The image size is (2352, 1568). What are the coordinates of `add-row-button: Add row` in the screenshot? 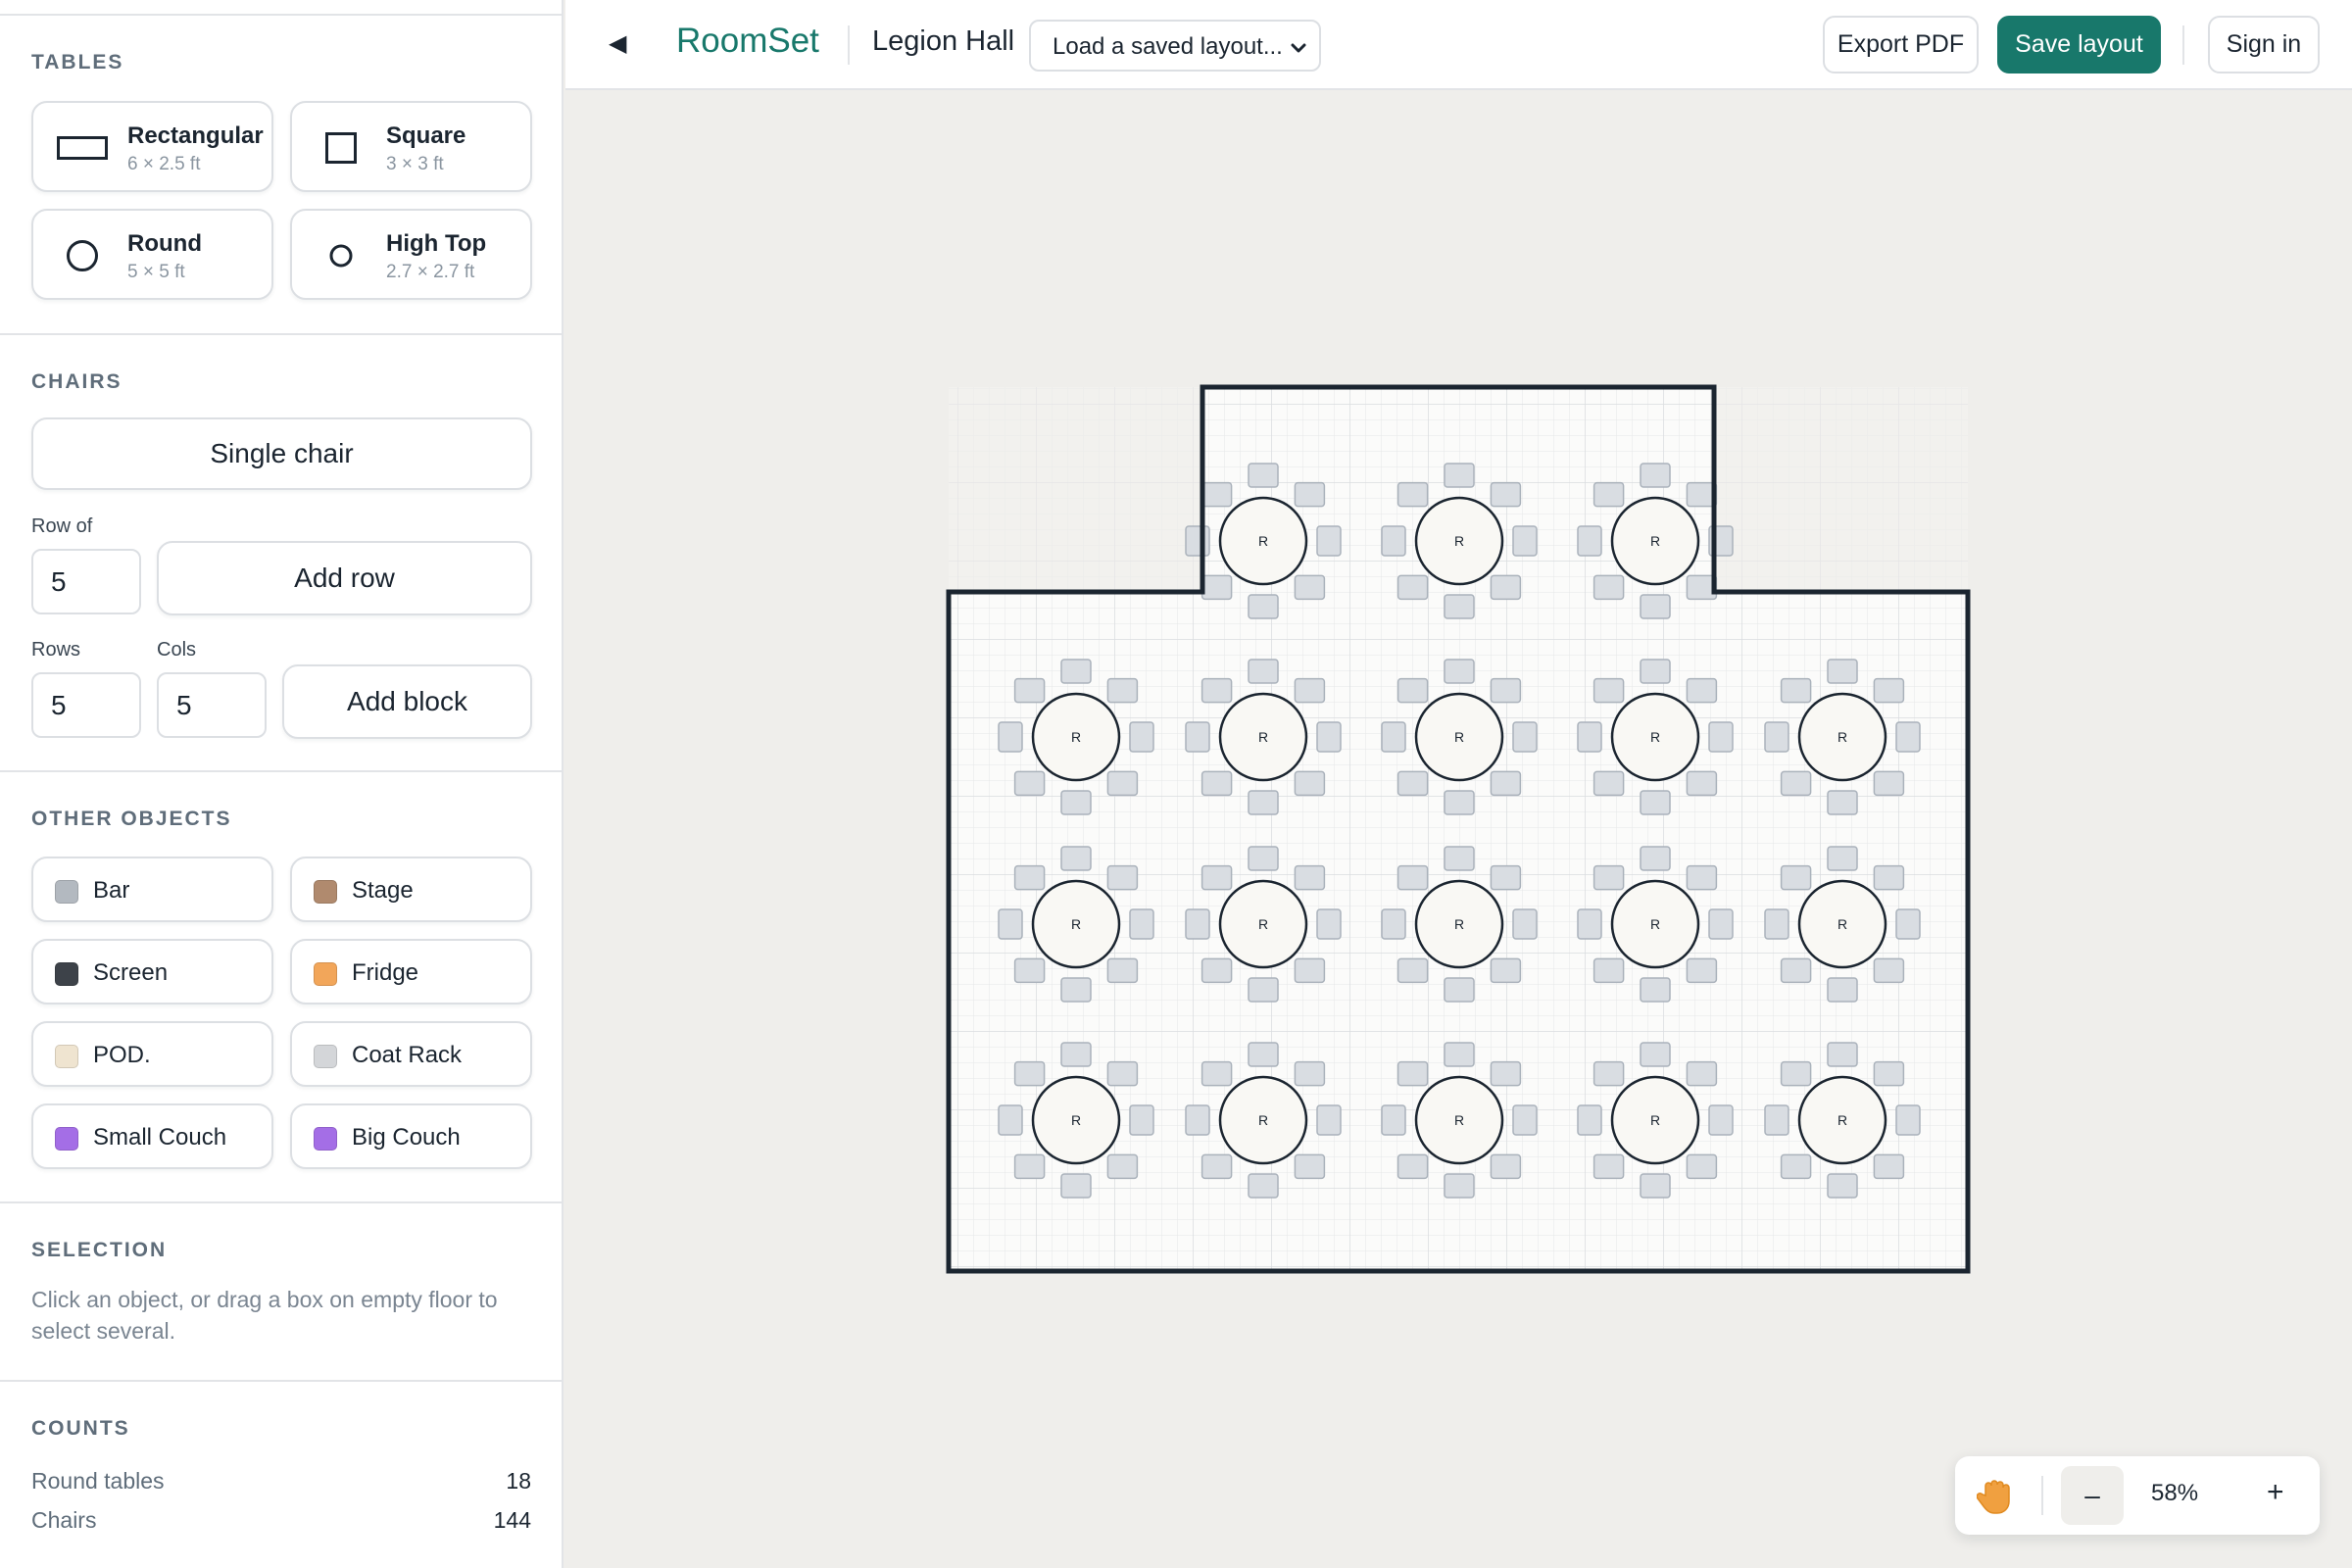 It's located at (344, 578).